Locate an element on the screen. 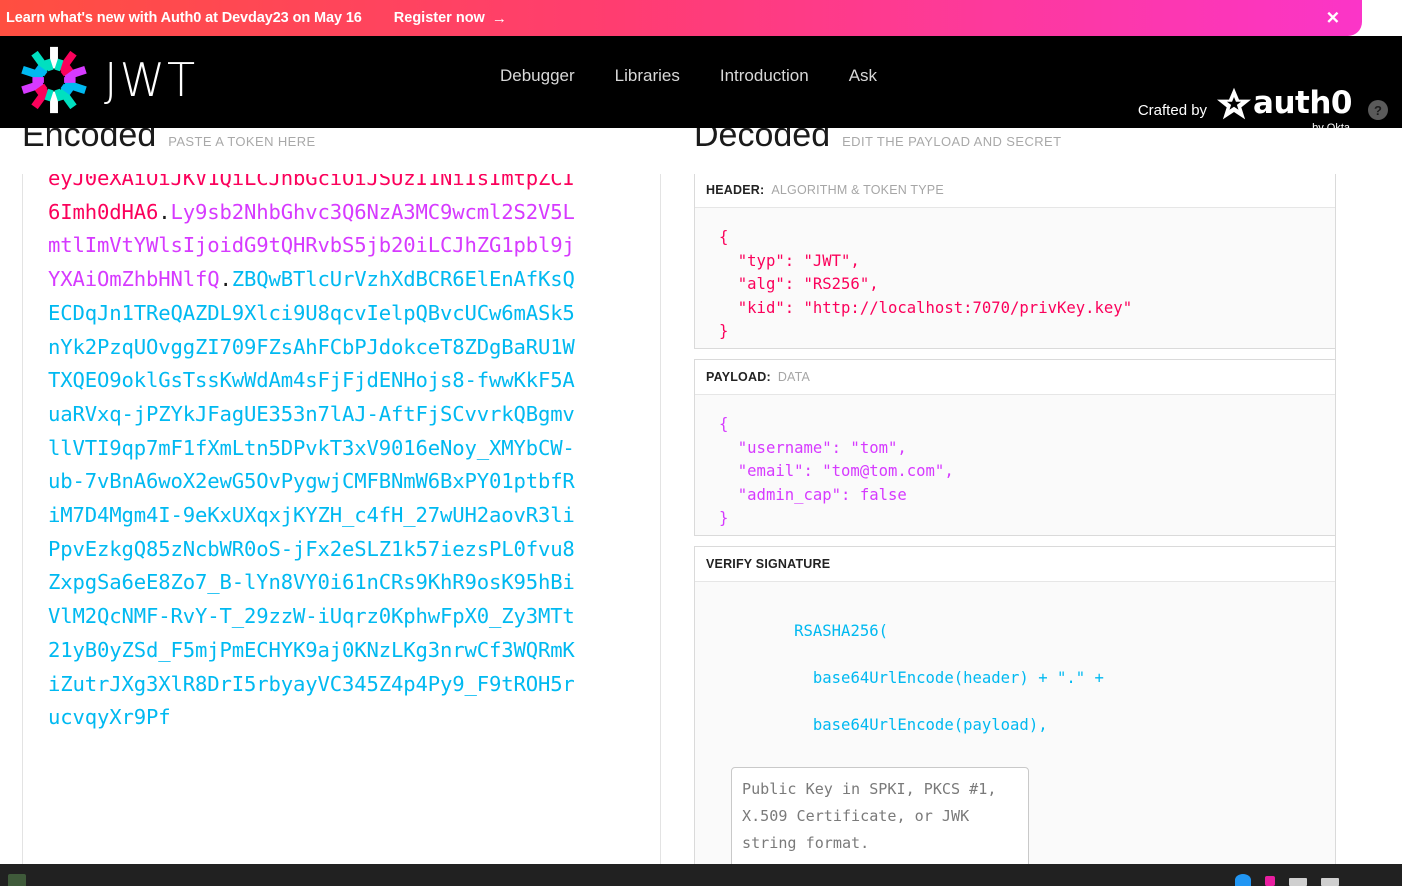  header-card-label: HEADER: is located at coordinates (735, 190).